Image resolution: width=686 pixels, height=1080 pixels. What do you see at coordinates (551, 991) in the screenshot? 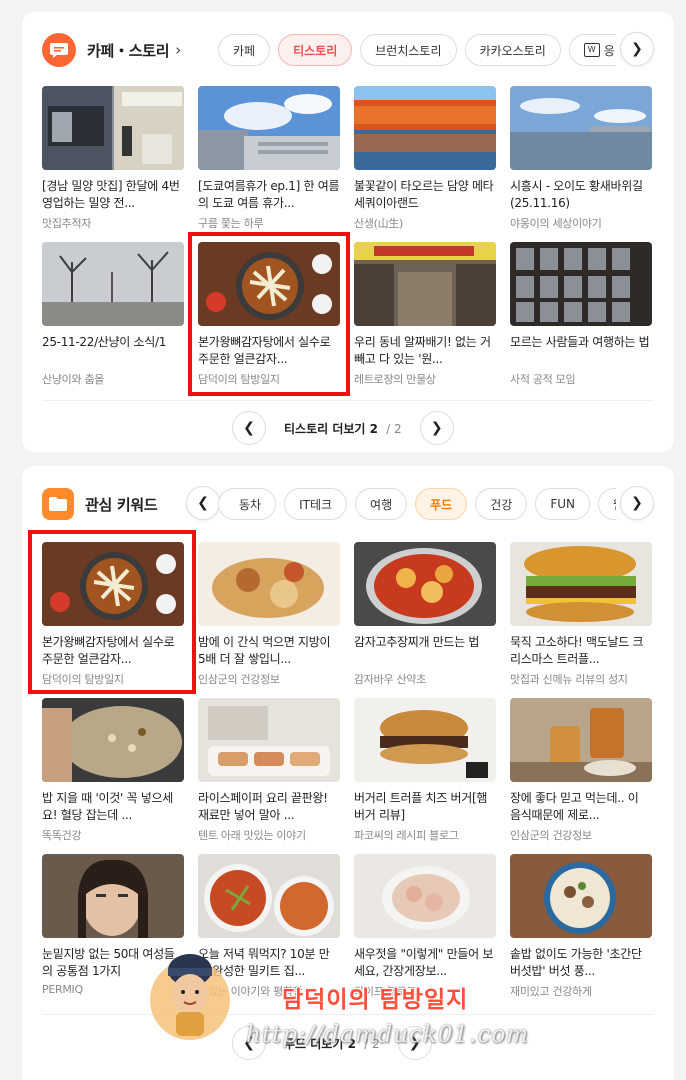
I see `item-source: 재미있고 건강하게` at bounding box center [551, 991].